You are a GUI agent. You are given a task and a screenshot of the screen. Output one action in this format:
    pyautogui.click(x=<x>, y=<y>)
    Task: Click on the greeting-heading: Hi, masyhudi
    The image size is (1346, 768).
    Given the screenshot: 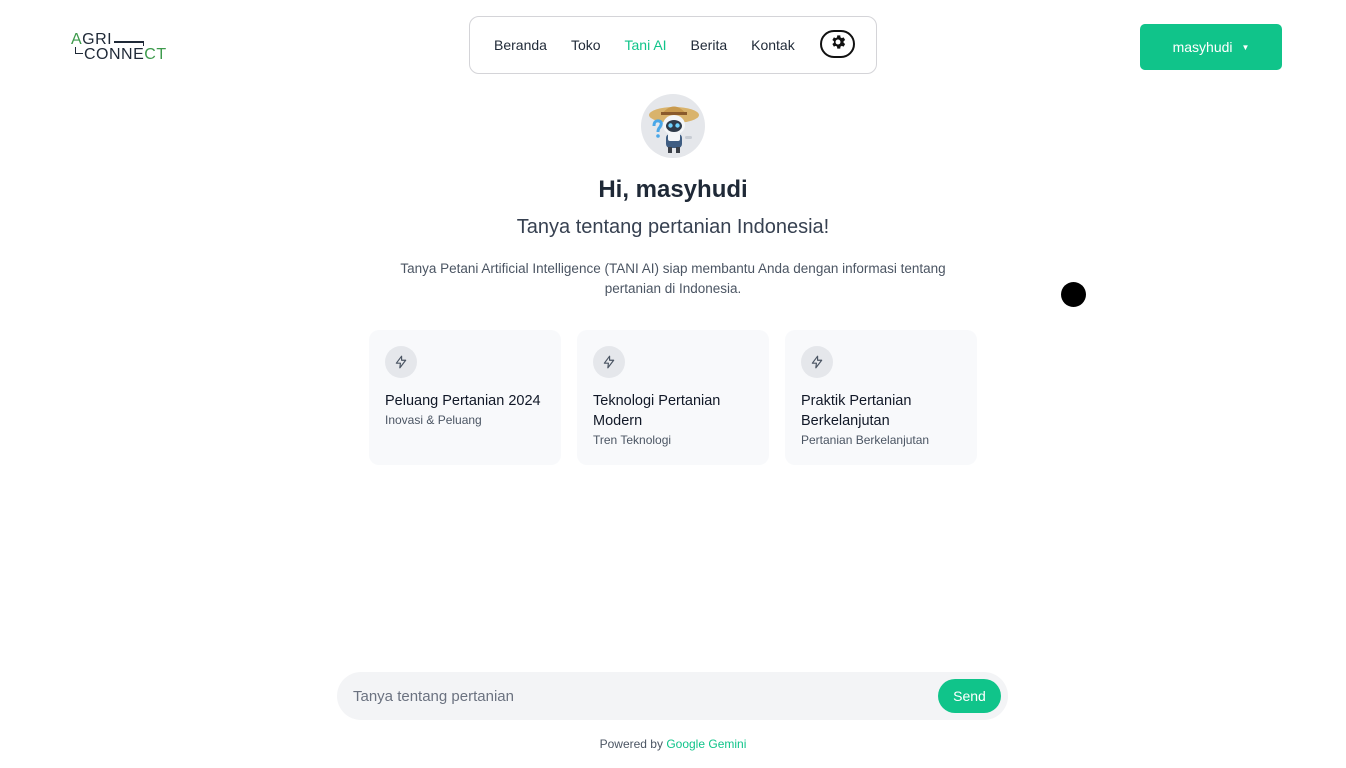 What is the action you would take?
    pyautogui.click(x=673, y=189)
    